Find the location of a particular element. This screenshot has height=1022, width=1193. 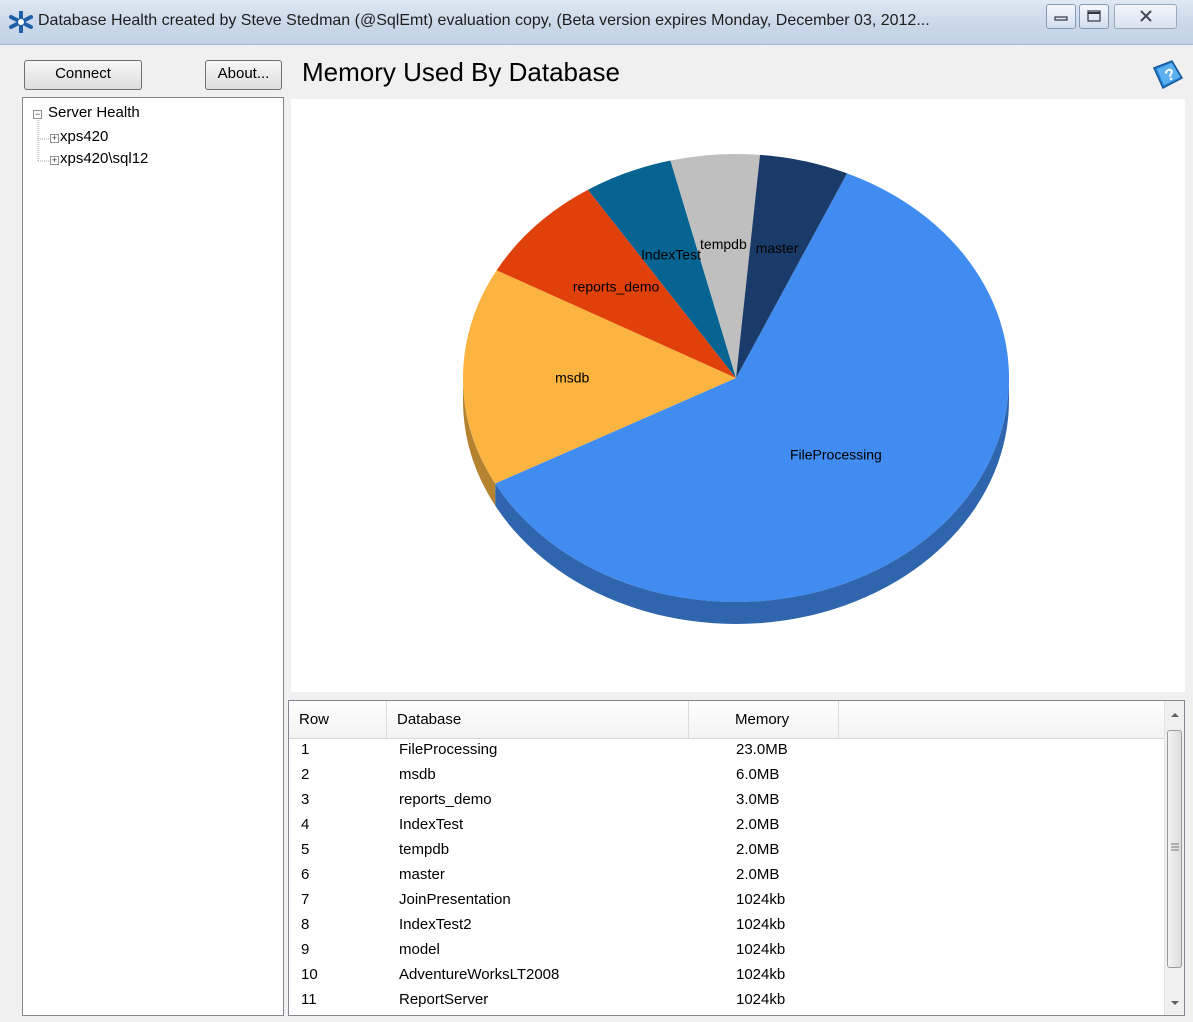

pie-label-reports_demo: reports_demo is located at coordinates (616, 286).